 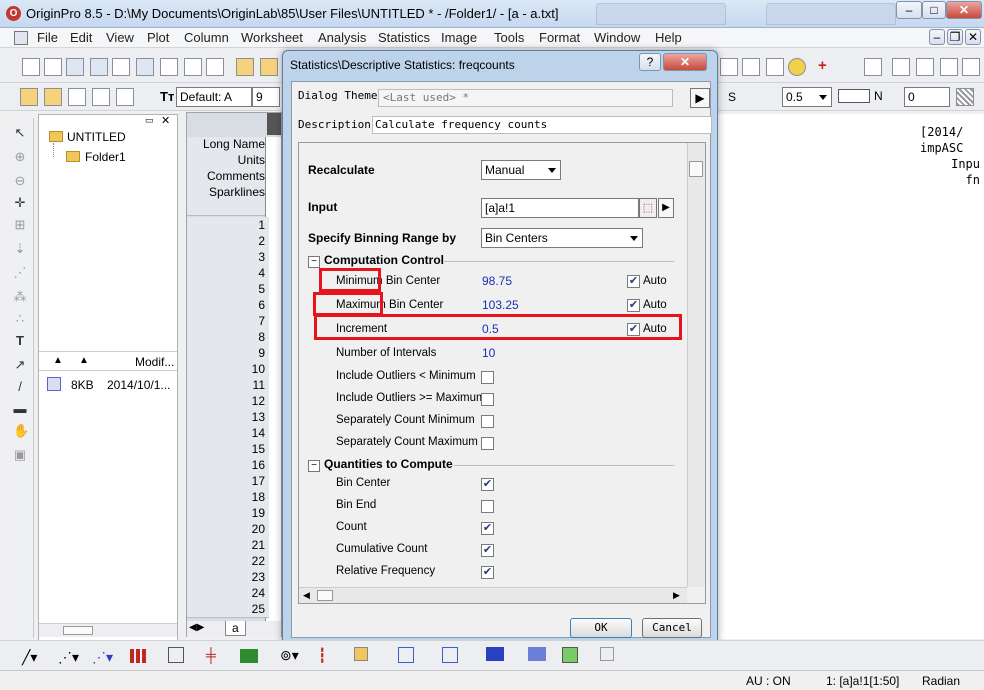 I want to click on layer-icon, so click(x=873, y=67).